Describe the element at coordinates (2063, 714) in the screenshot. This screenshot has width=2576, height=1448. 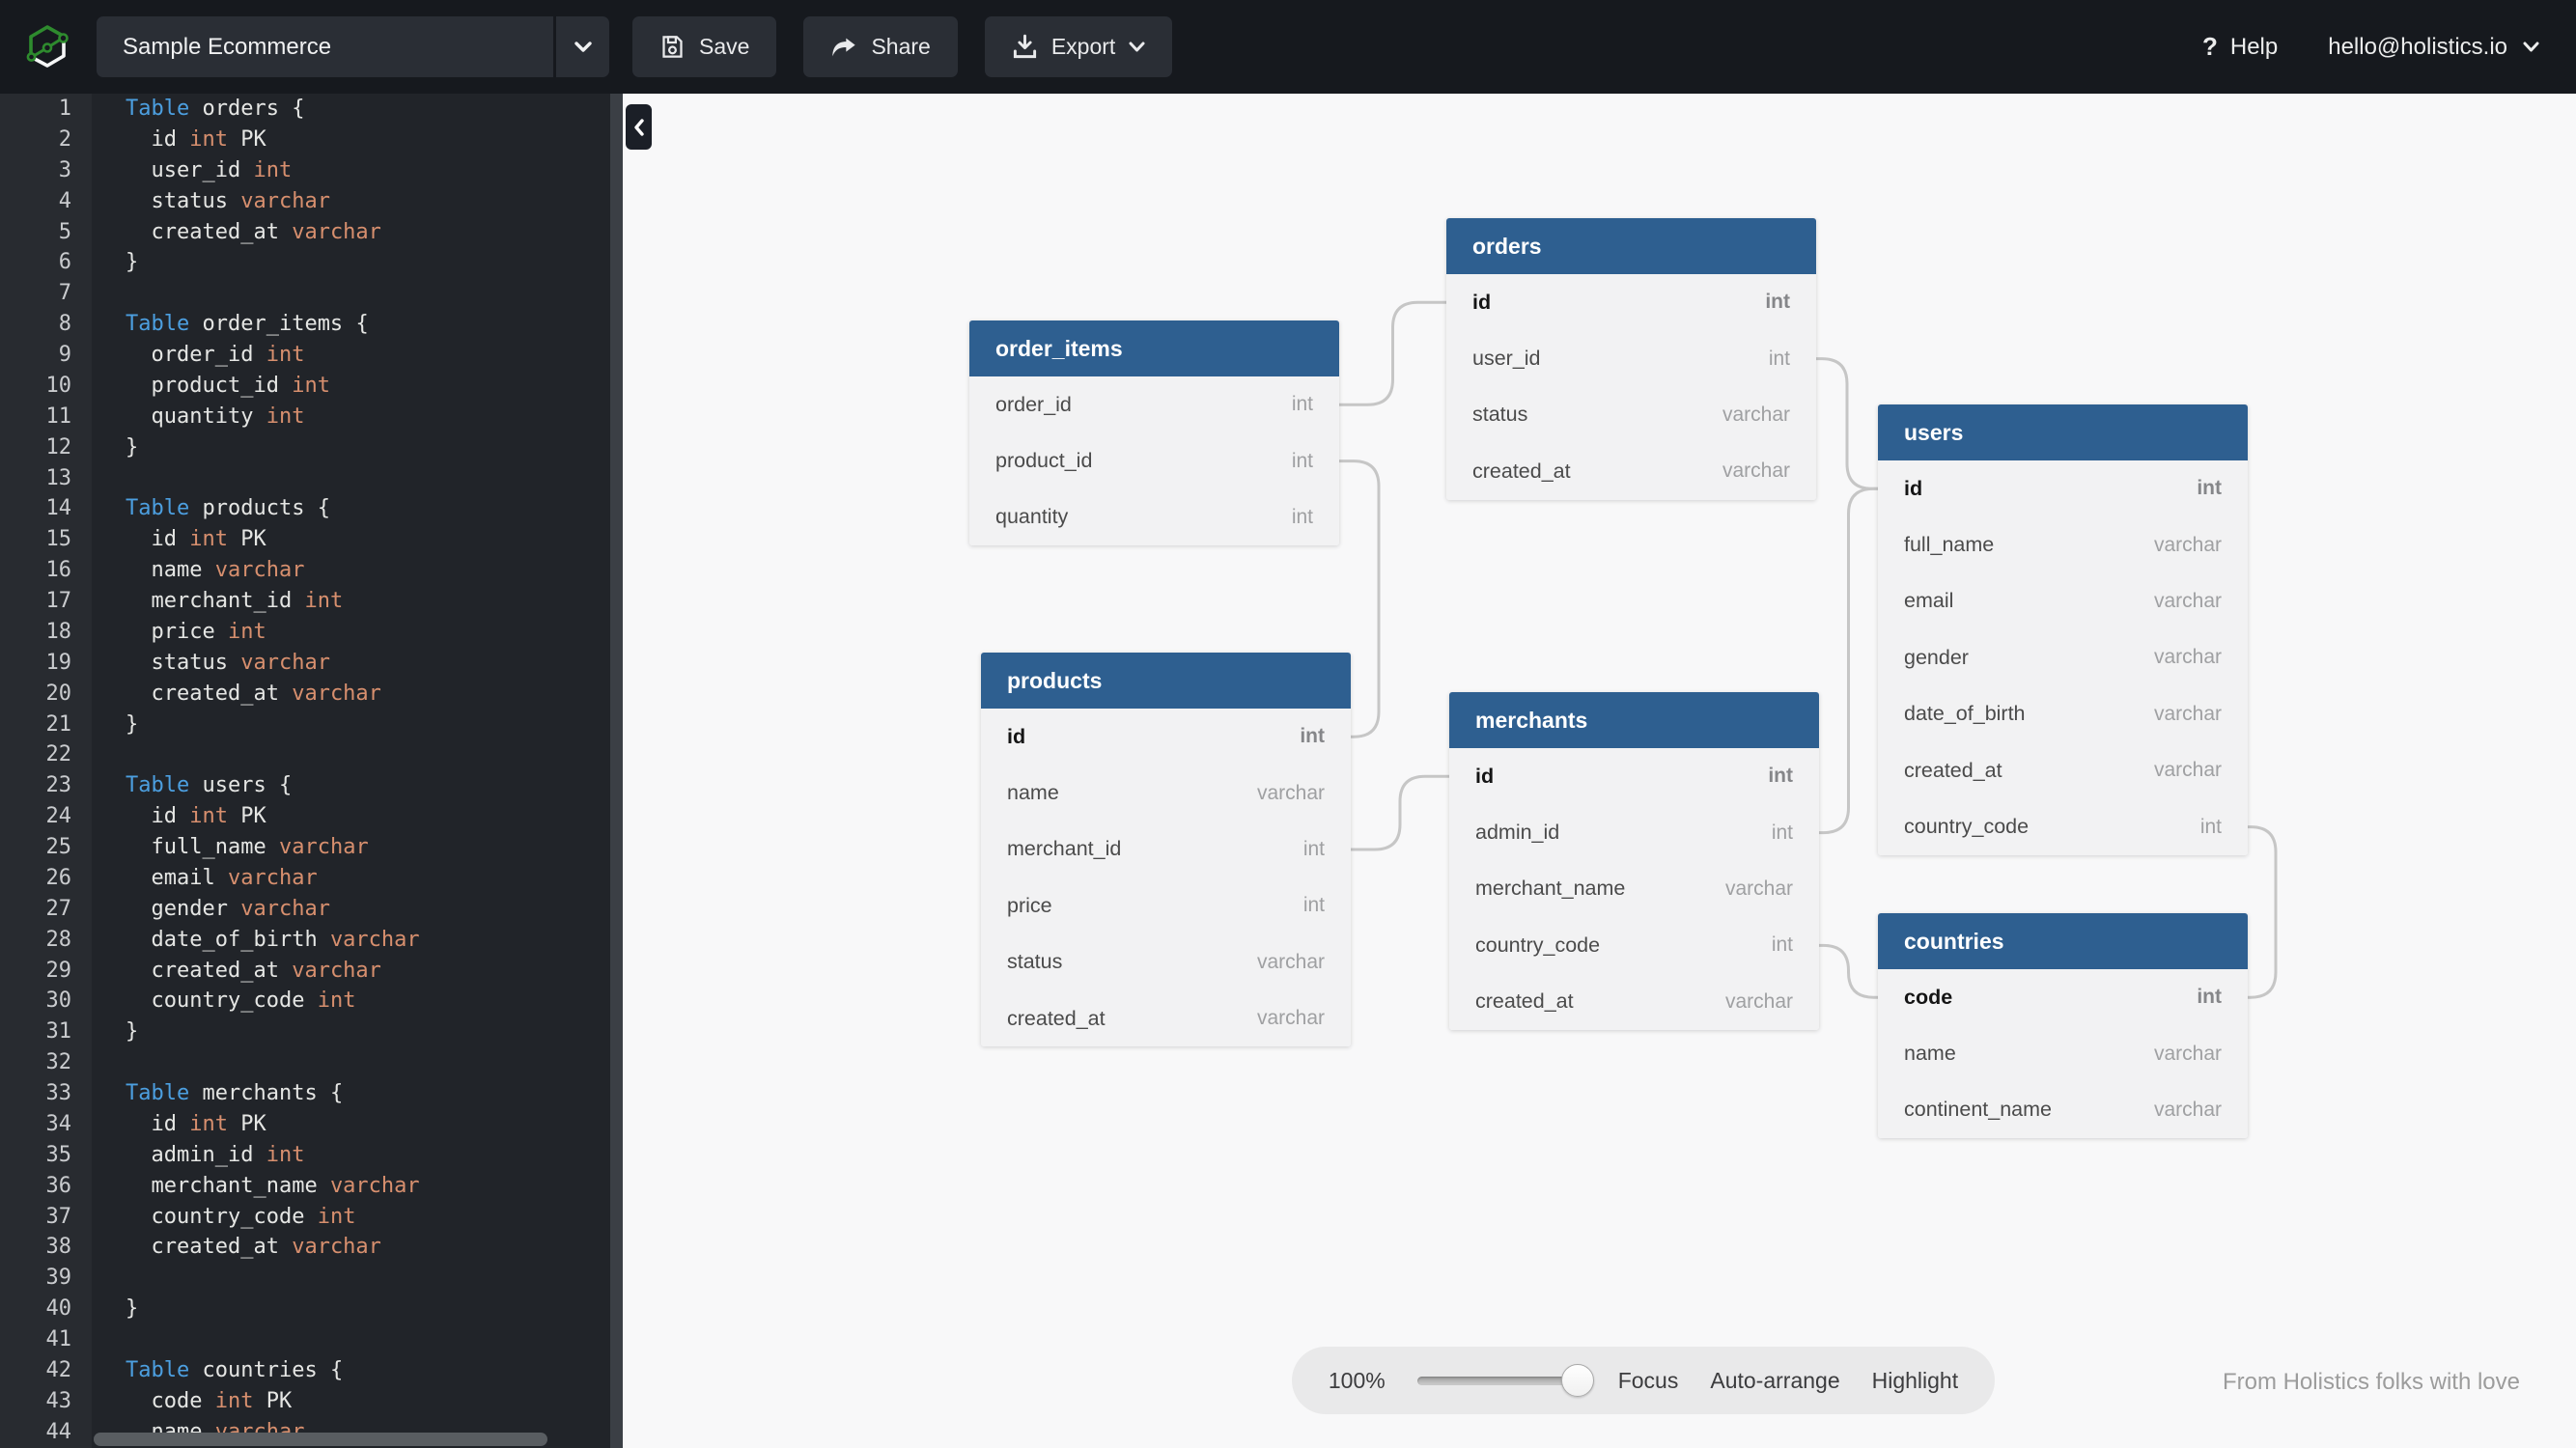
I see `field-row-users-date_of_birth: date_of_birth varchar` at that location.